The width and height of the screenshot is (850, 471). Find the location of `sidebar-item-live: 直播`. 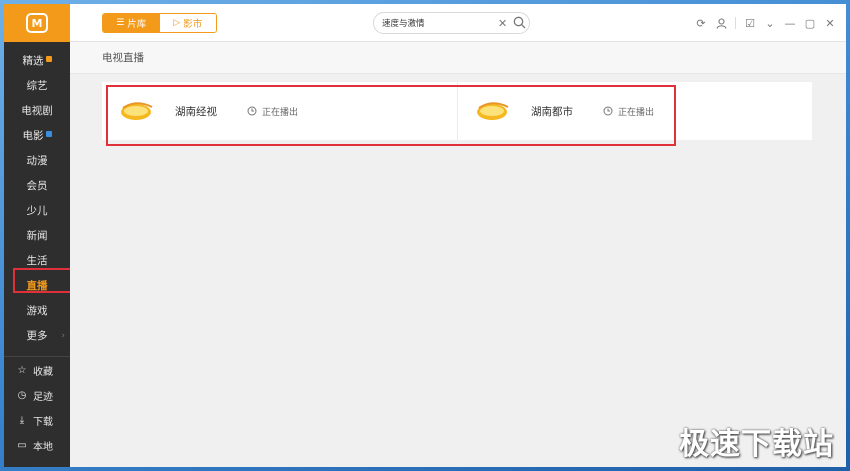

sidebar-item-live: 直播 is located at coordinates (37, 285).